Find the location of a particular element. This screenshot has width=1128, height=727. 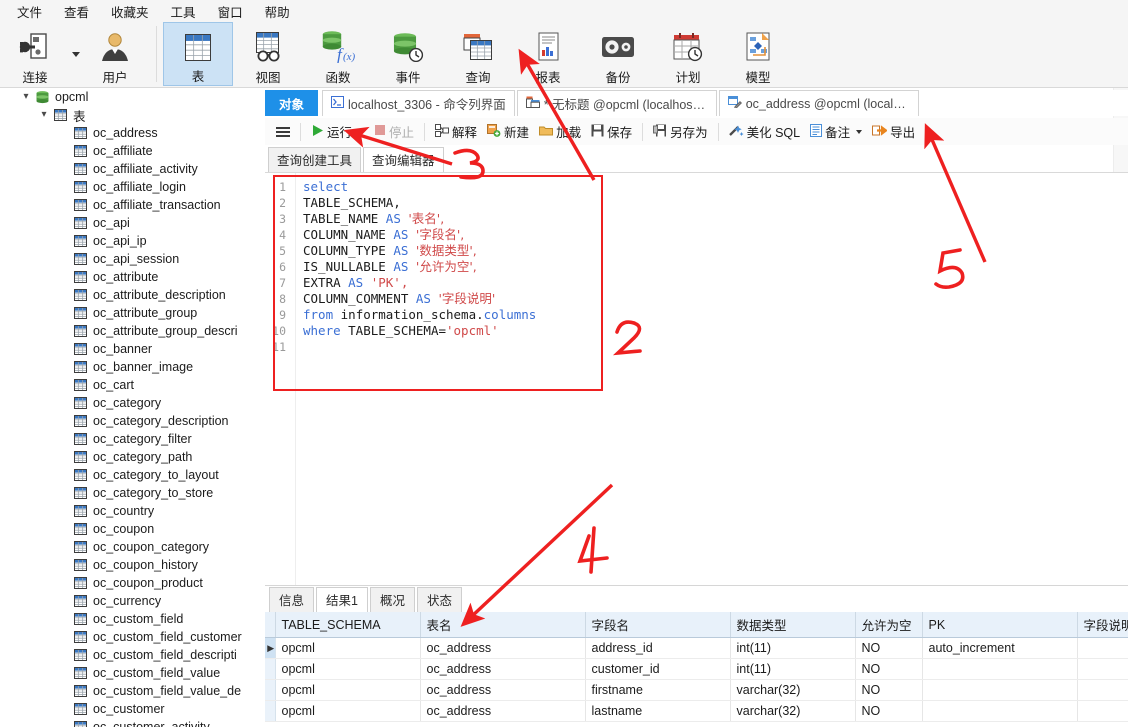

ribbon-button-表: 表 is located at coordinates (198, 54).